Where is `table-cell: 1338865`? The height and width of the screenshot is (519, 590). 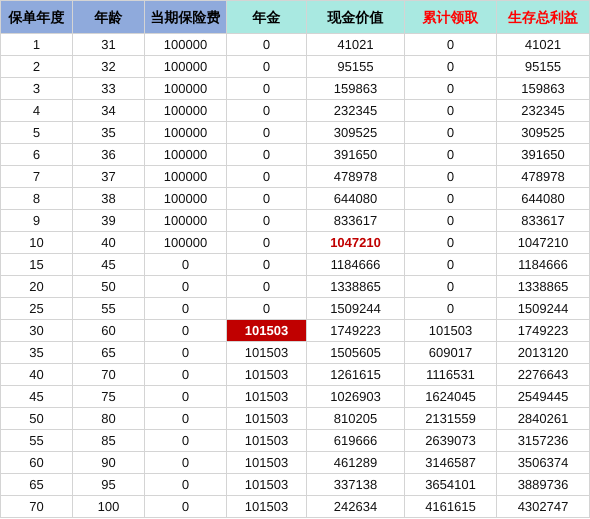
table-cell: 1338865 is located at coordinates (355, 287).